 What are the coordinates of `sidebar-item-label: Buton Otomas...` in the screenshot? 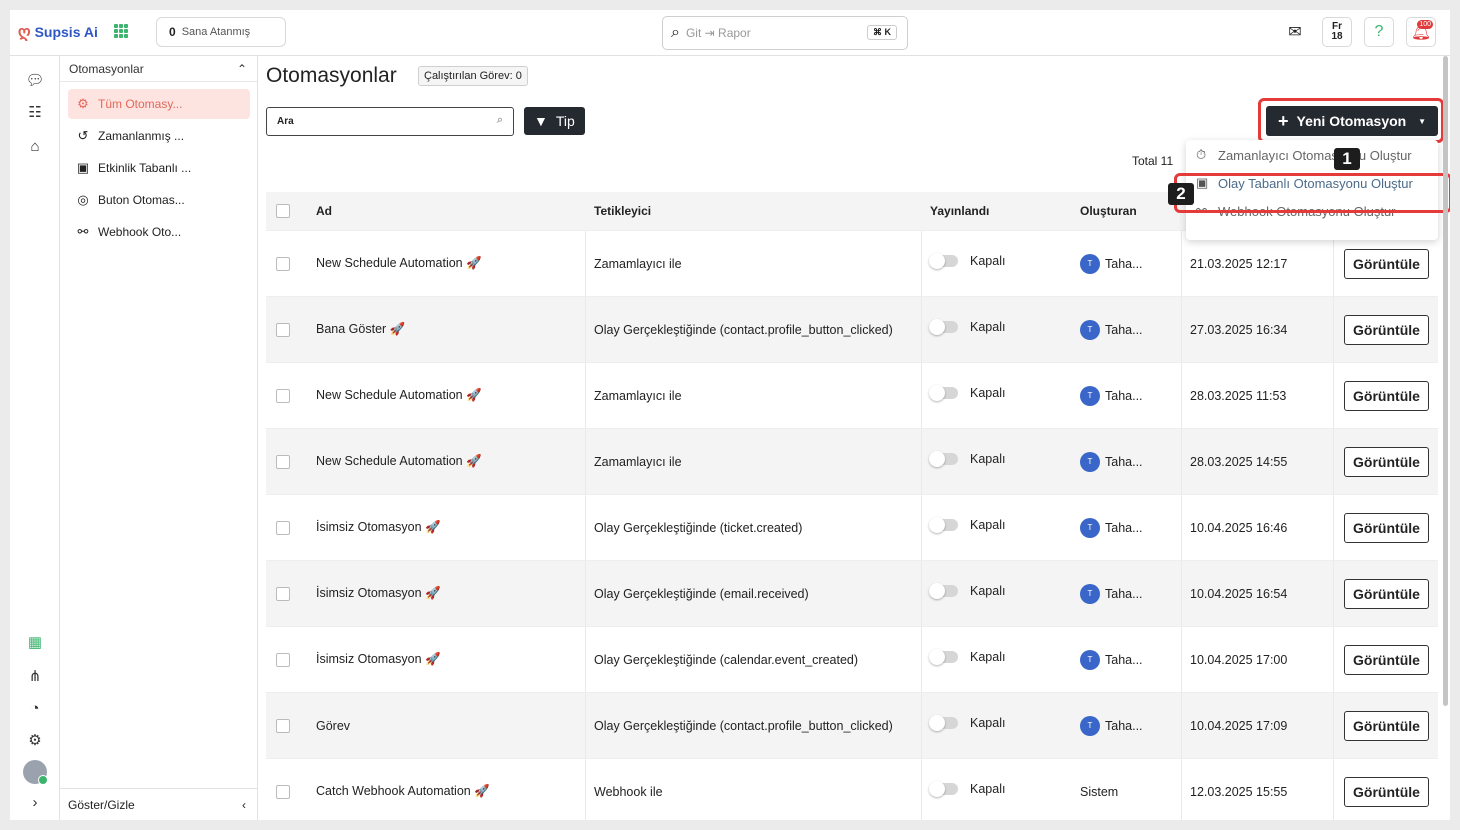 It's located at (141, 200).